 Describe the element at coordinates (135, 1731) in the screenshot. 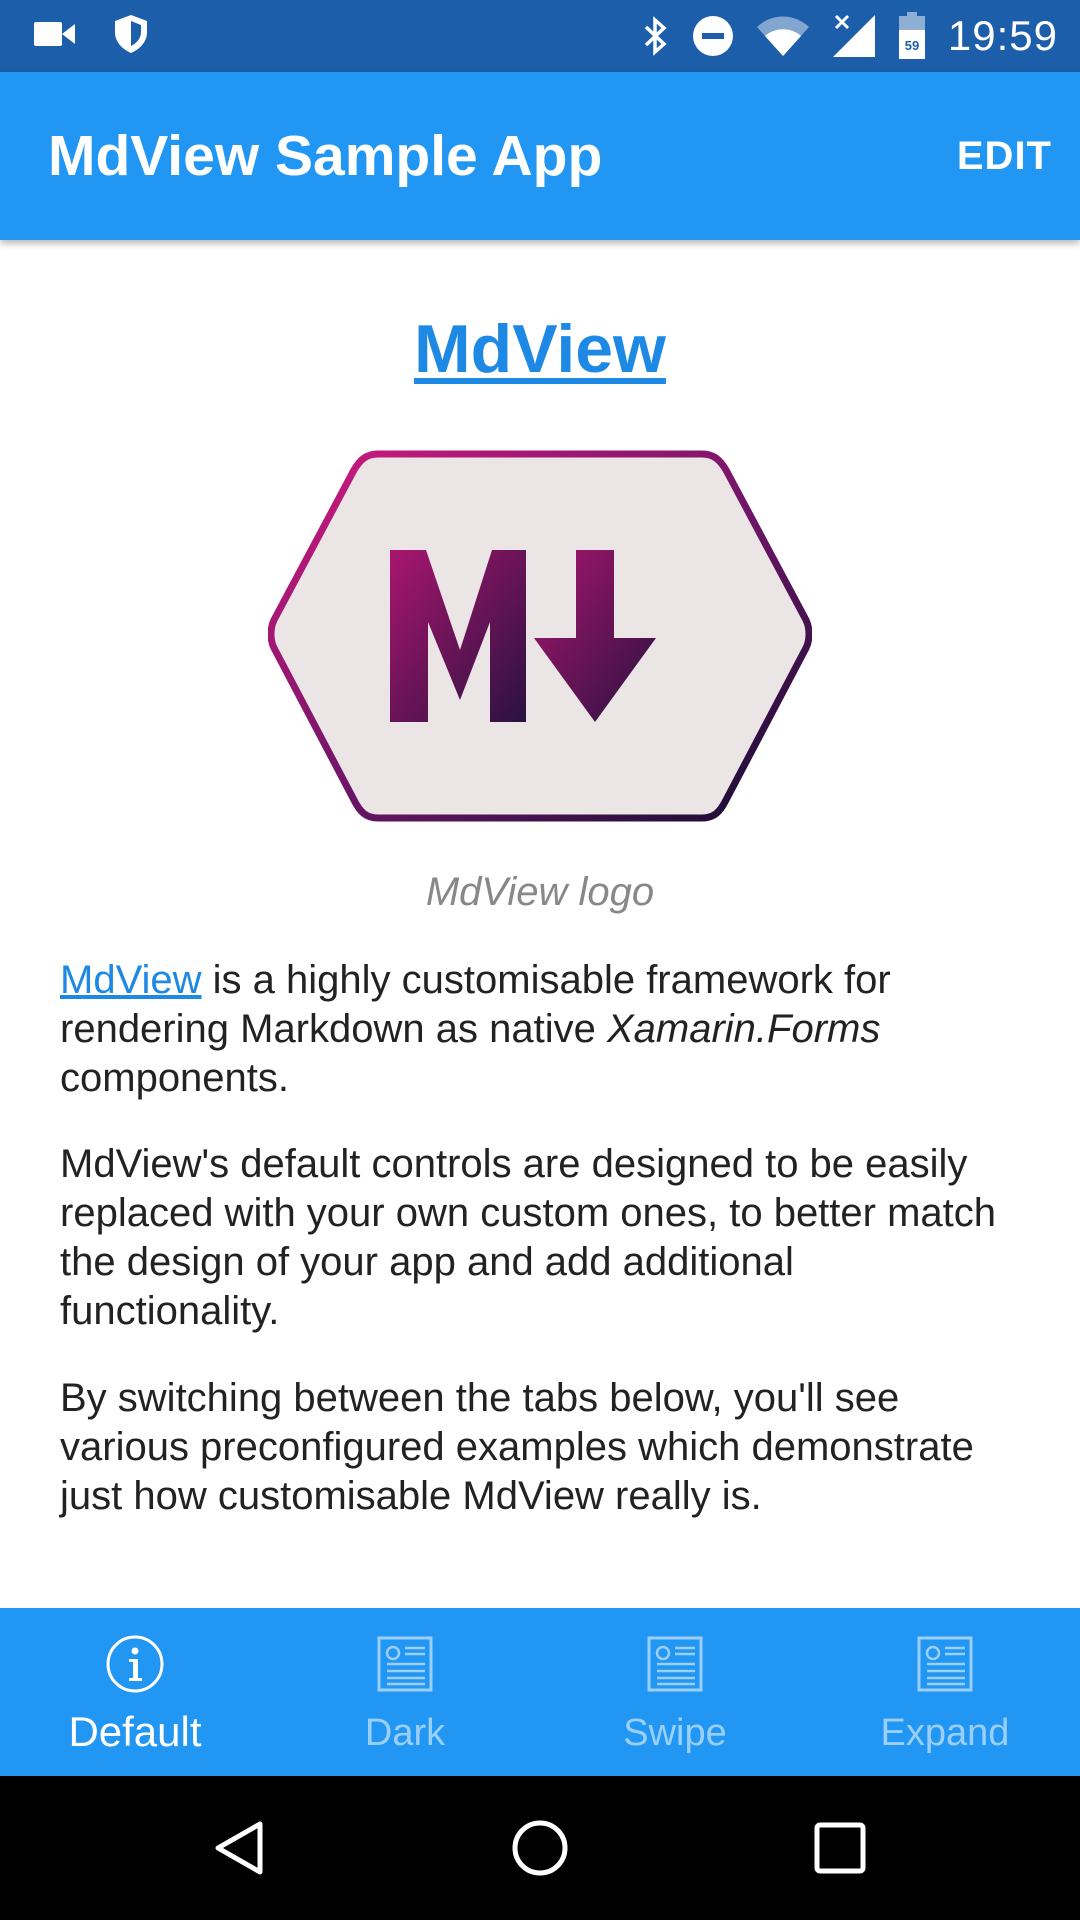

I see `tab-label-default: Default` at that location.